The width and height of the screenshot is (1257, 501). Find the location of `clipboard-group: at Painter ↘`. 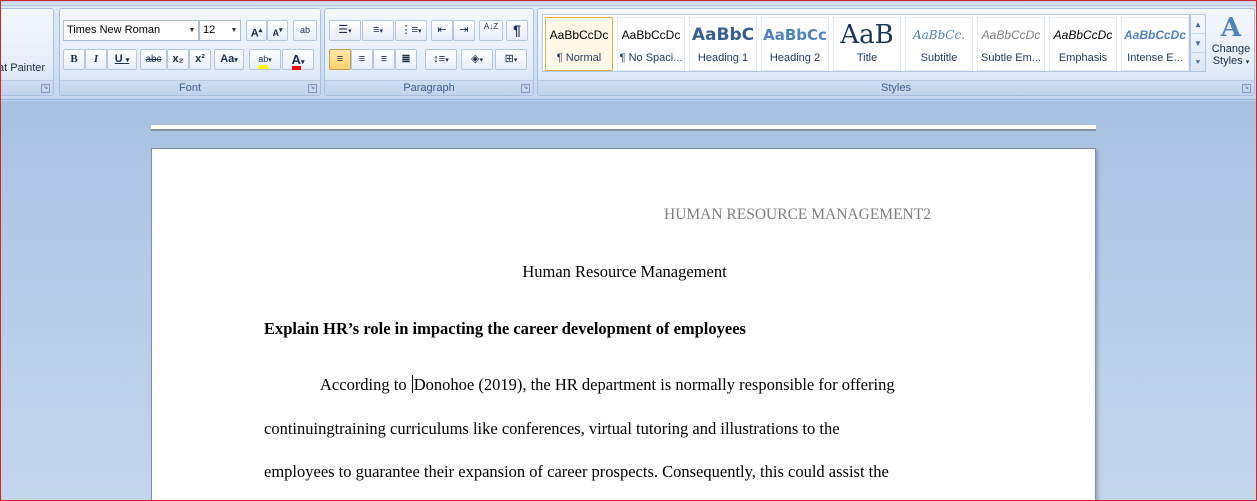

clipboard-group: at Painter ↘ is located at coordinates (27, 52).